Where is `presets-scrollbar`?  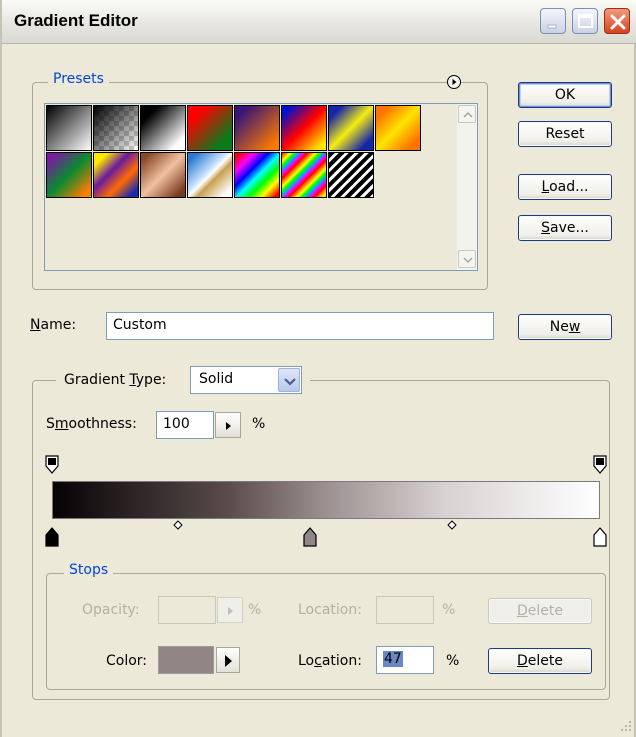 presets-scrollbar is located at coordinates (467, 187).